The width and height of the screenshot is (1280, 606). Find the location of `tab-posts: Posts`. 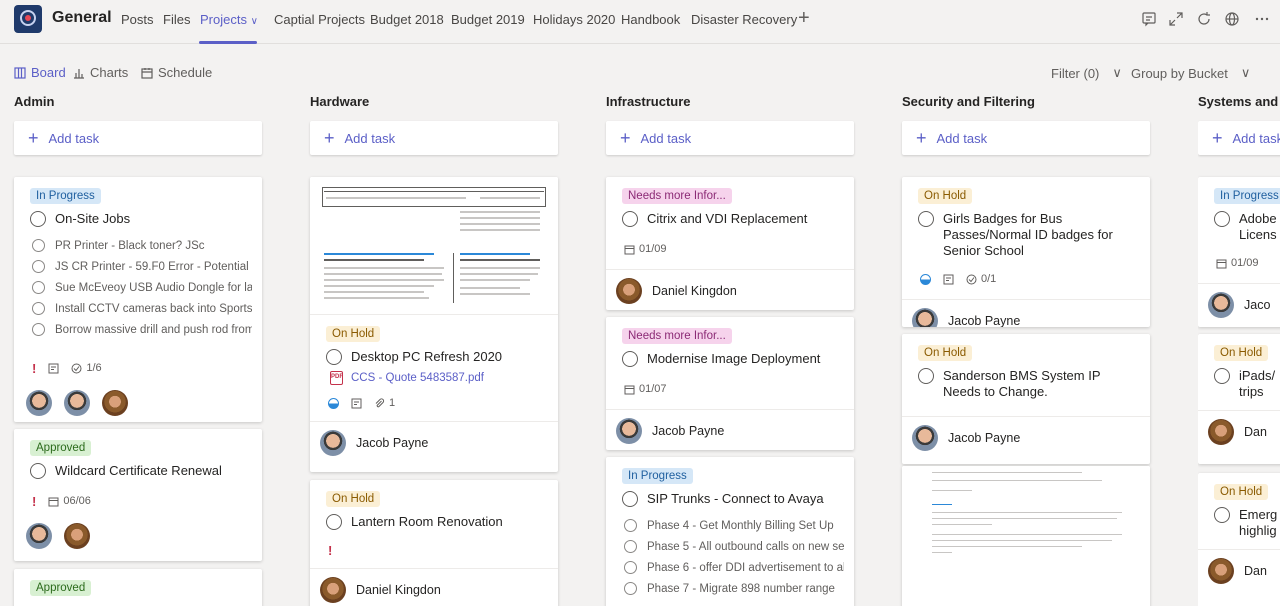

tab-posts: Posts is located at coordinates (137, 19).